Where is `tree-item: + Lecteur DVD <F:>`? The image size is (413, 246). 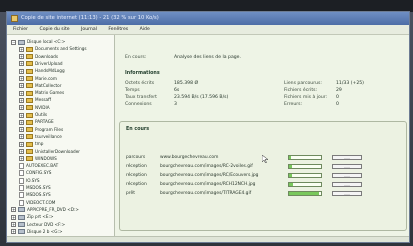 tree-item: + Lecteur DVD <F:> is located at coordinates (38, 224).